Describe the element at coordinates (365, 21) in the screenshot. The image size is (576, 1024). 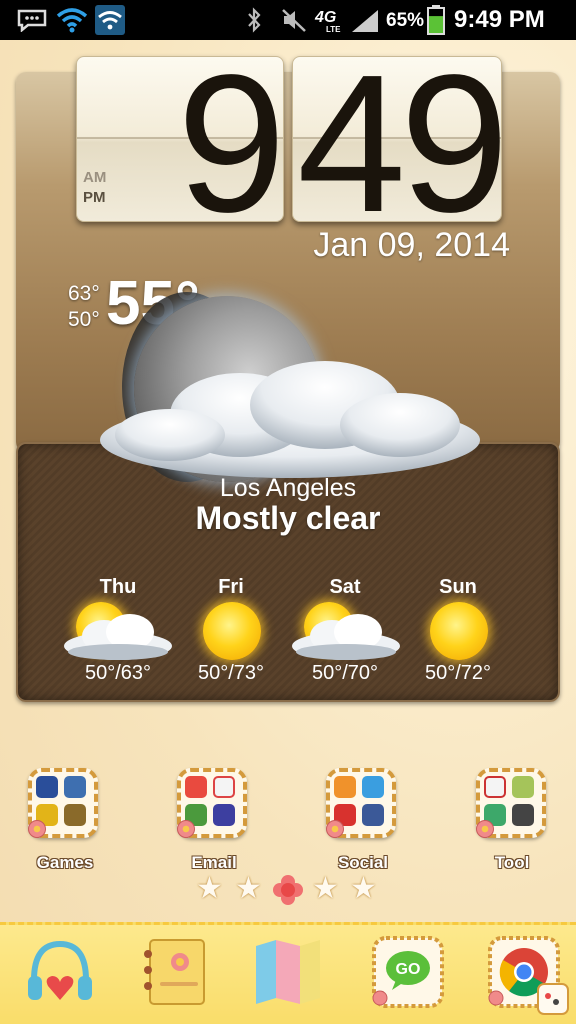
I see `signal-icon` at that location.